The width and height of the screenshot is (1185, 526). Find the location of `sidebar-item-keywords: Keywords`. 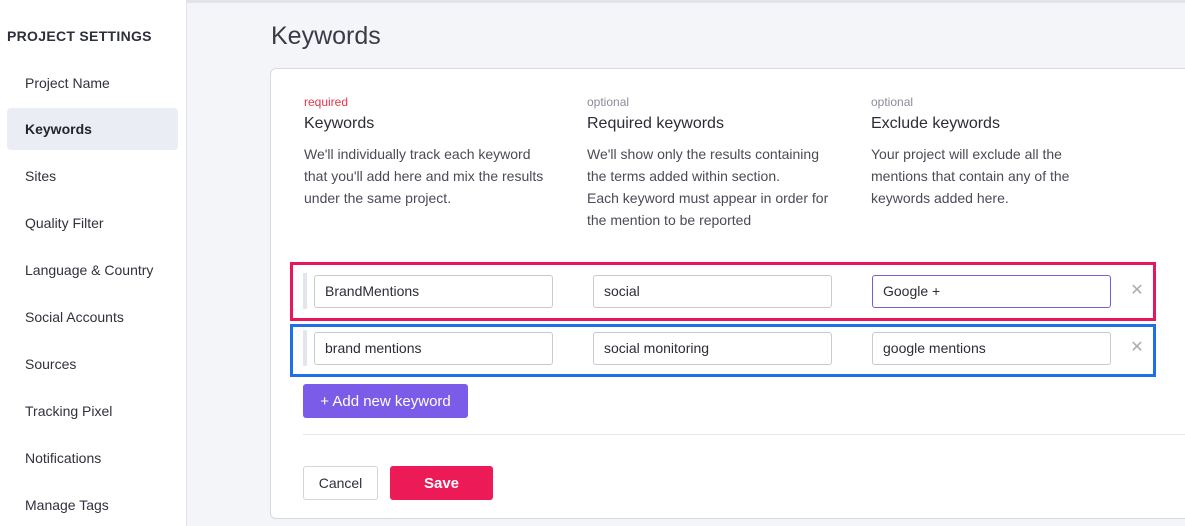

sidebar-item-keywords: Keywords is located at coordinates (92, 129).